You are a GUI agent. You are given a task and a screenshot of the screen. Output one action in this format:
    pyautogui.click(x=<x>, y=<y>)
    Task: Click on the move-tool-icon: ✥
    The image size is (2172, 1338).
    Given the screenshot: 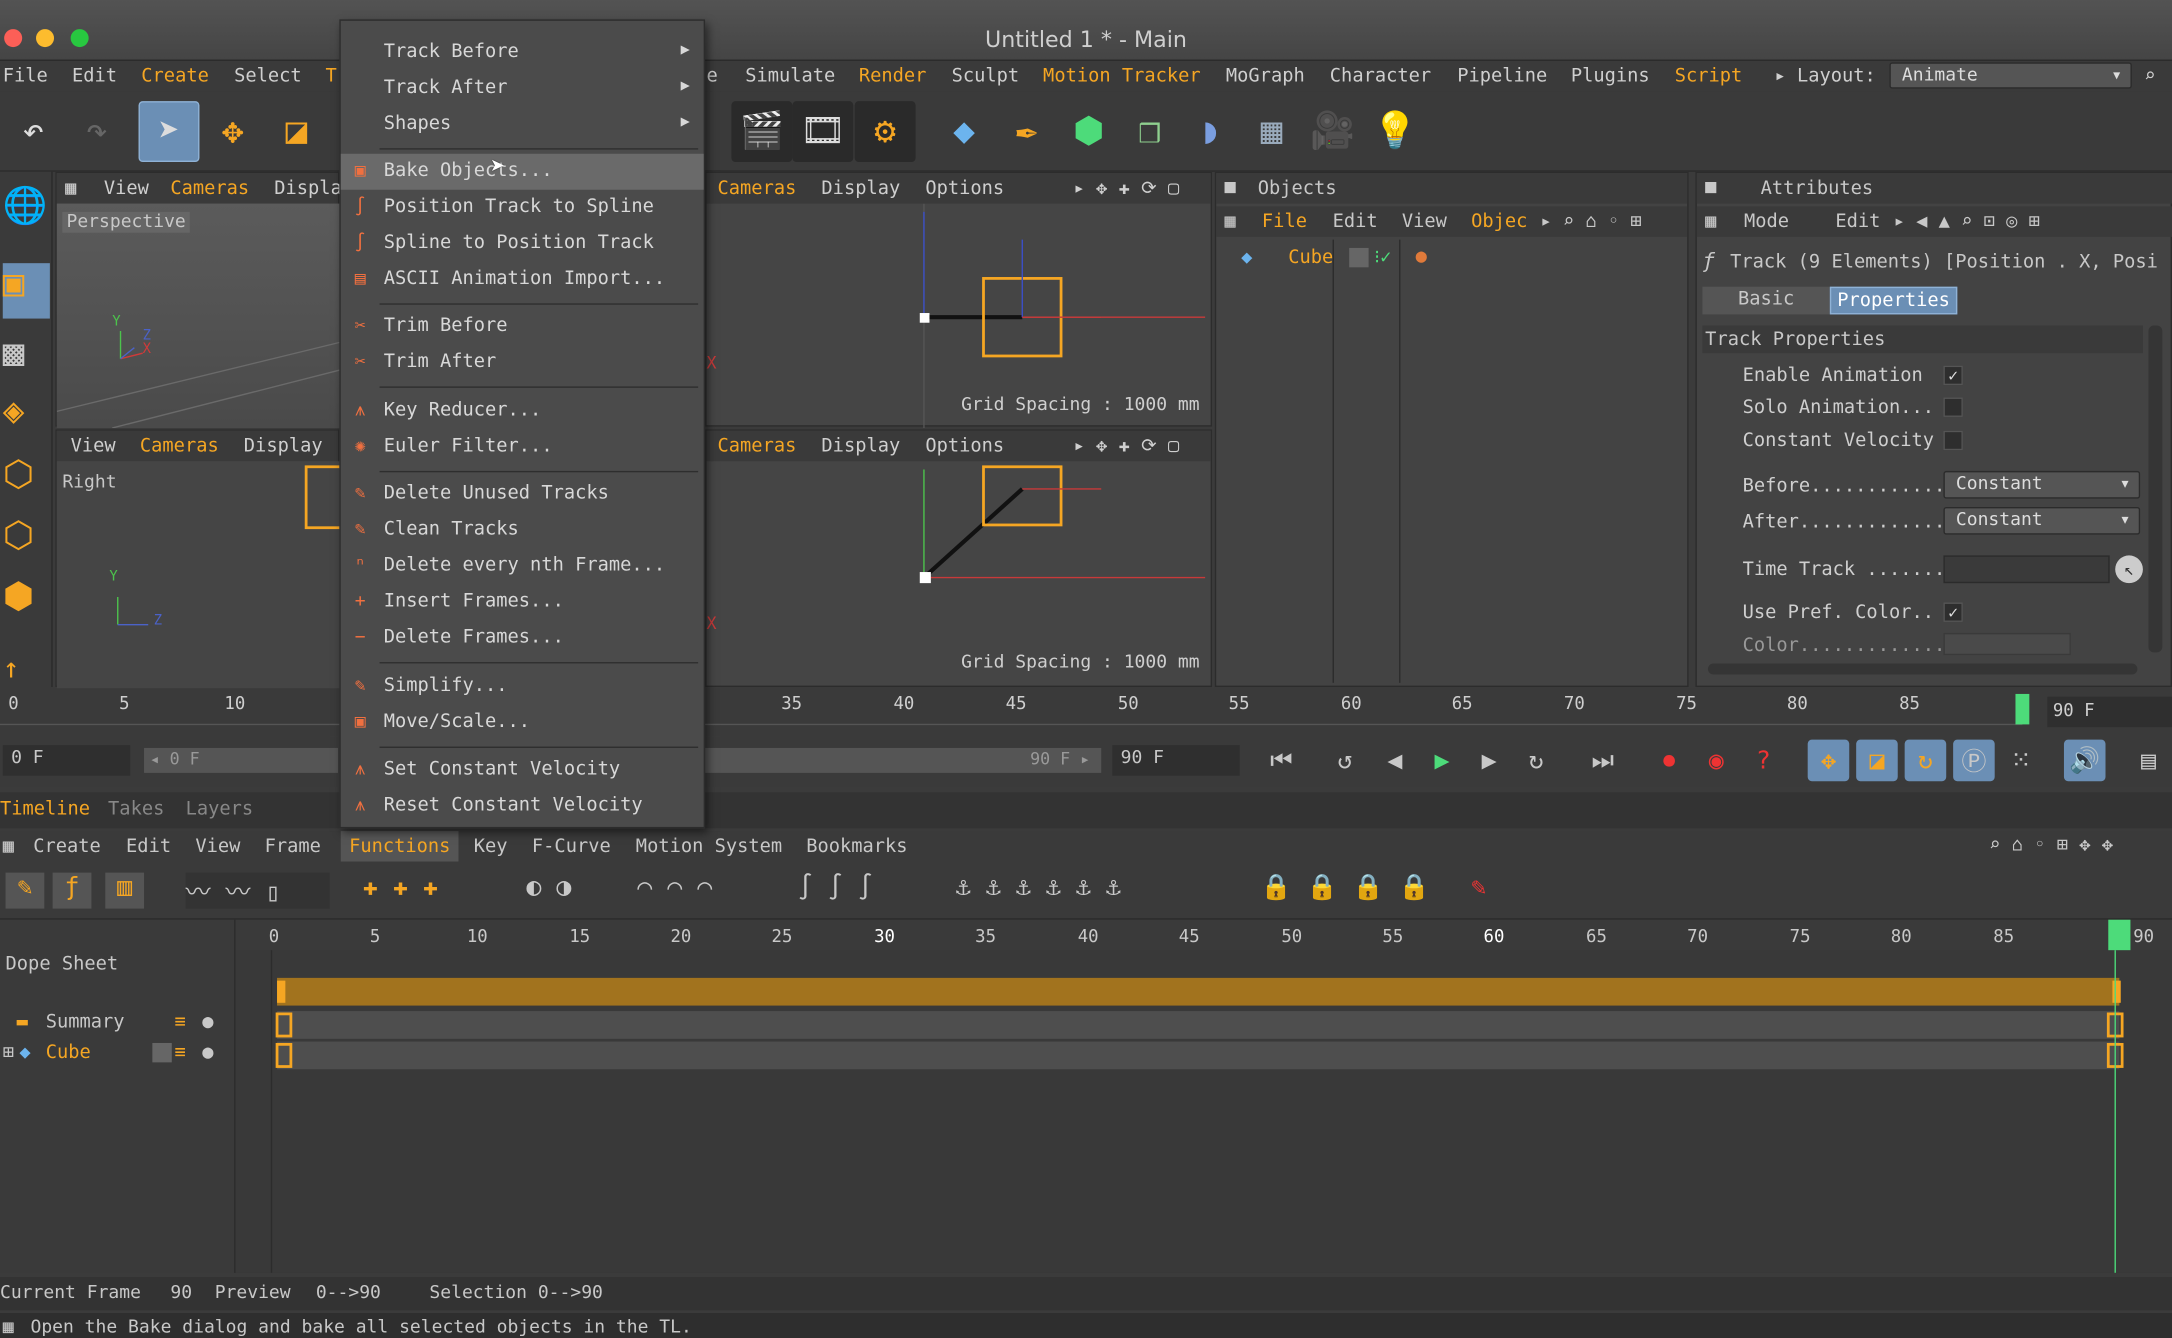 What is the action you would take?
    pyautogui.click(x=232, y=131)
    